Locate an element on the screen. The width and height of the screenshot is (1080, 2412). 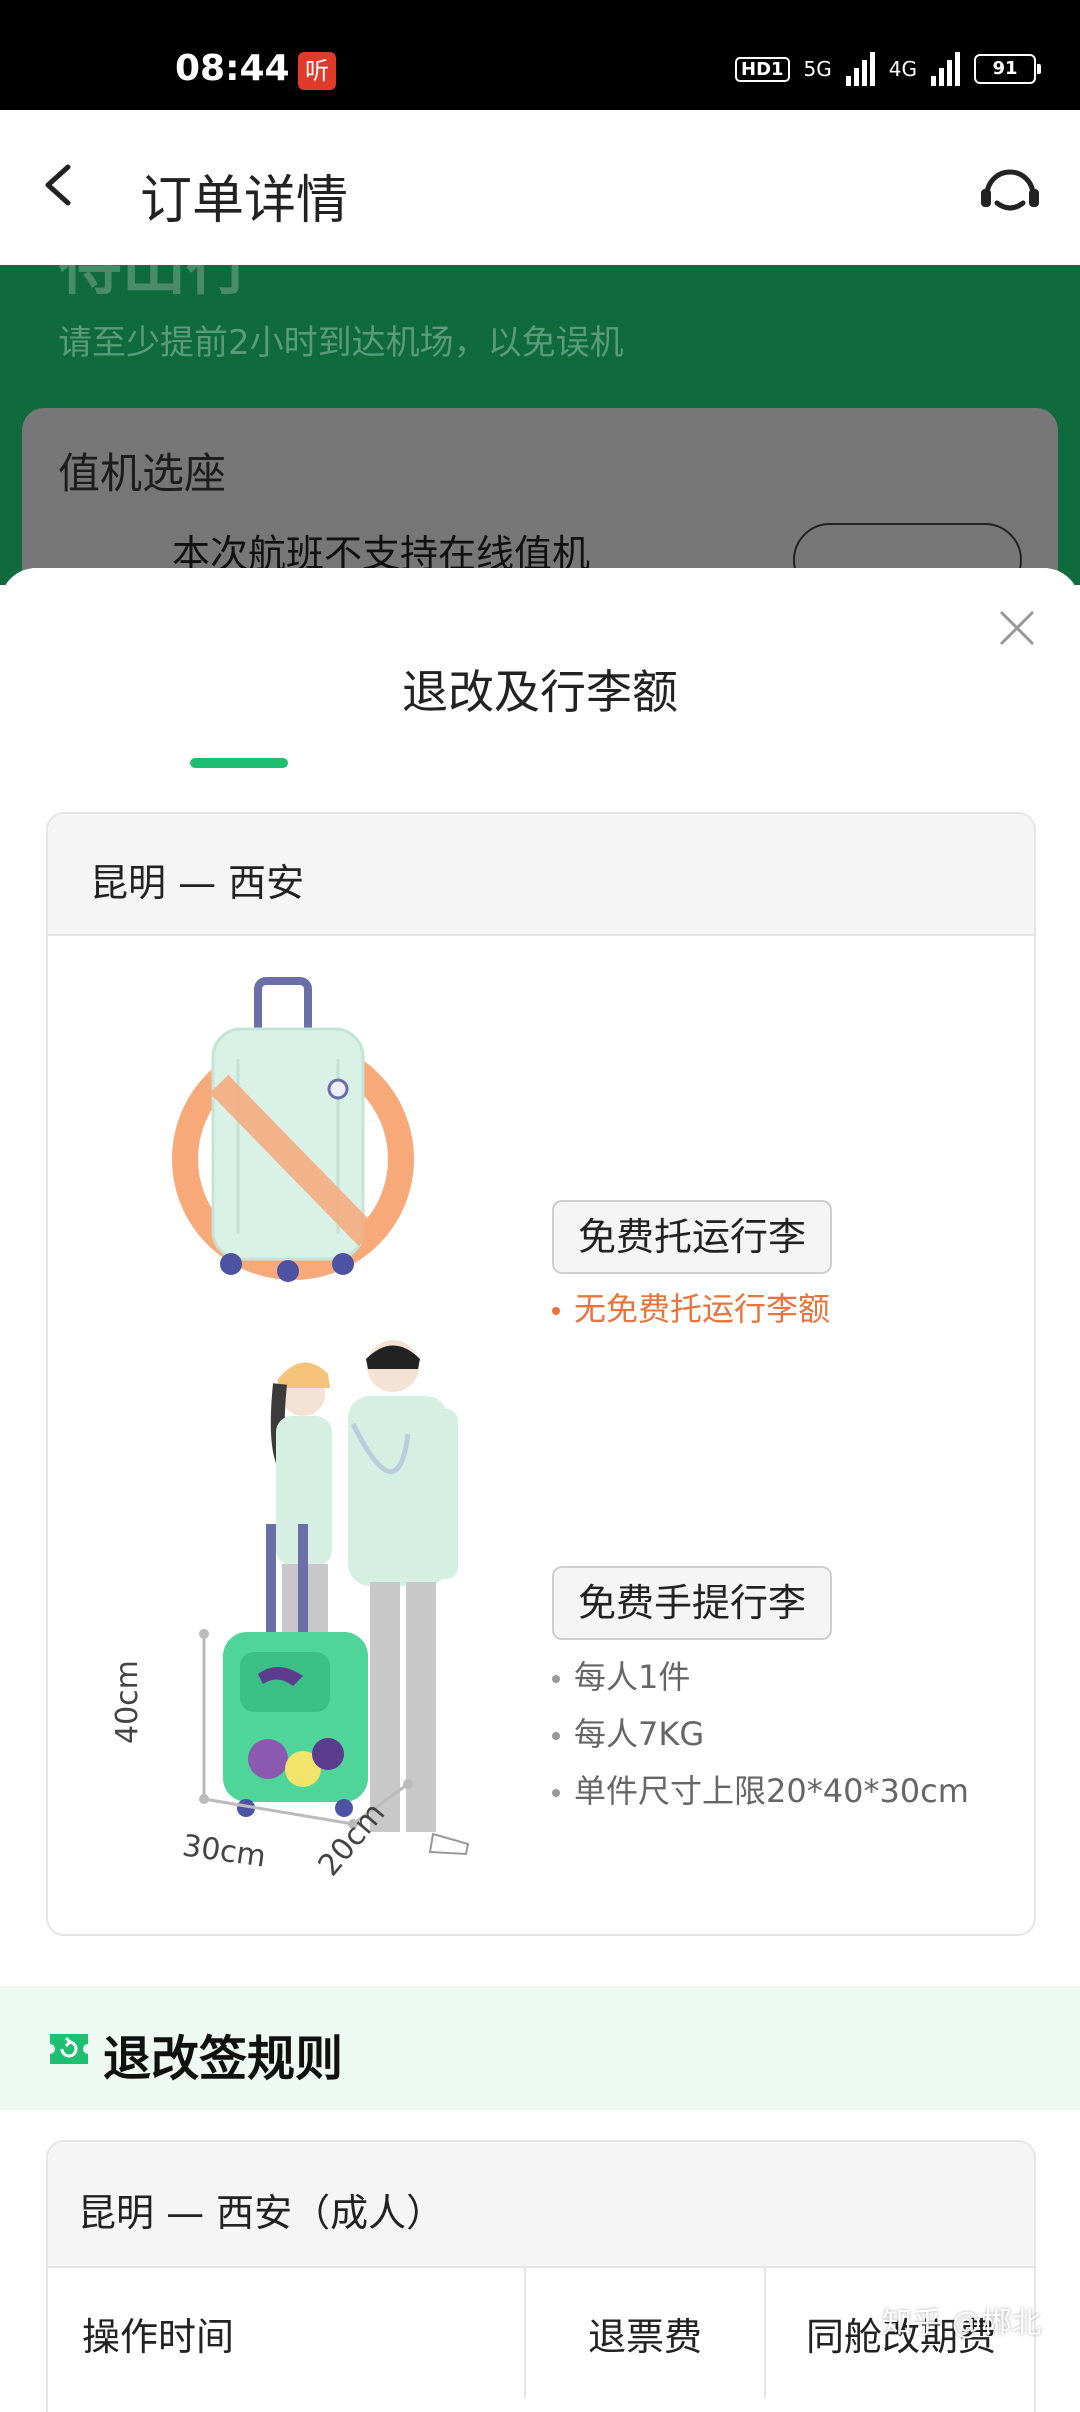
status-bar: 08:44 听 HD1 5G 4G 91 is located at coordinates (540, 55).